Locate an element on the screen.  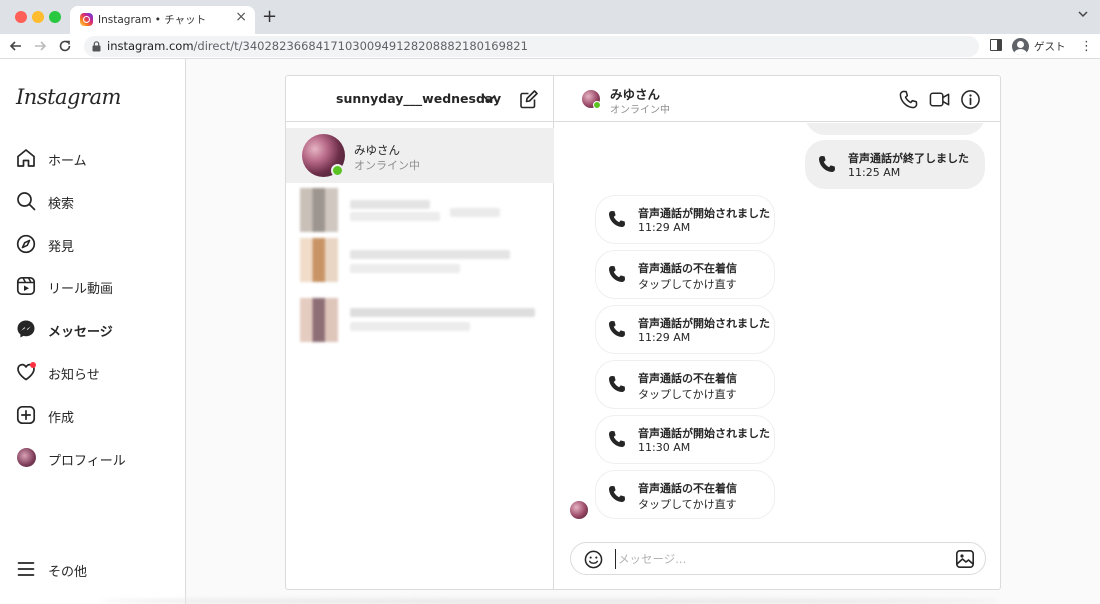
chat-header: みゆさん オンライン中 is located at coordinates (777, 99).